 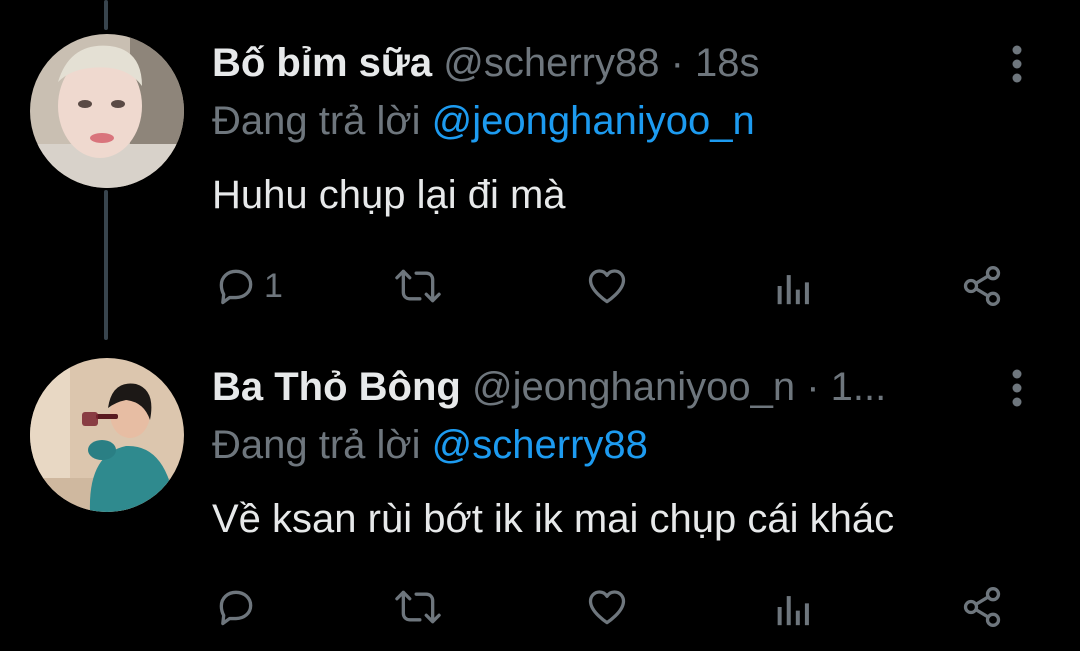 What do you see at coordinates (430, 445) in the screenshot?
I see `replying-to: Đang trả lời @scherry88` at bounding box center [430, 445].